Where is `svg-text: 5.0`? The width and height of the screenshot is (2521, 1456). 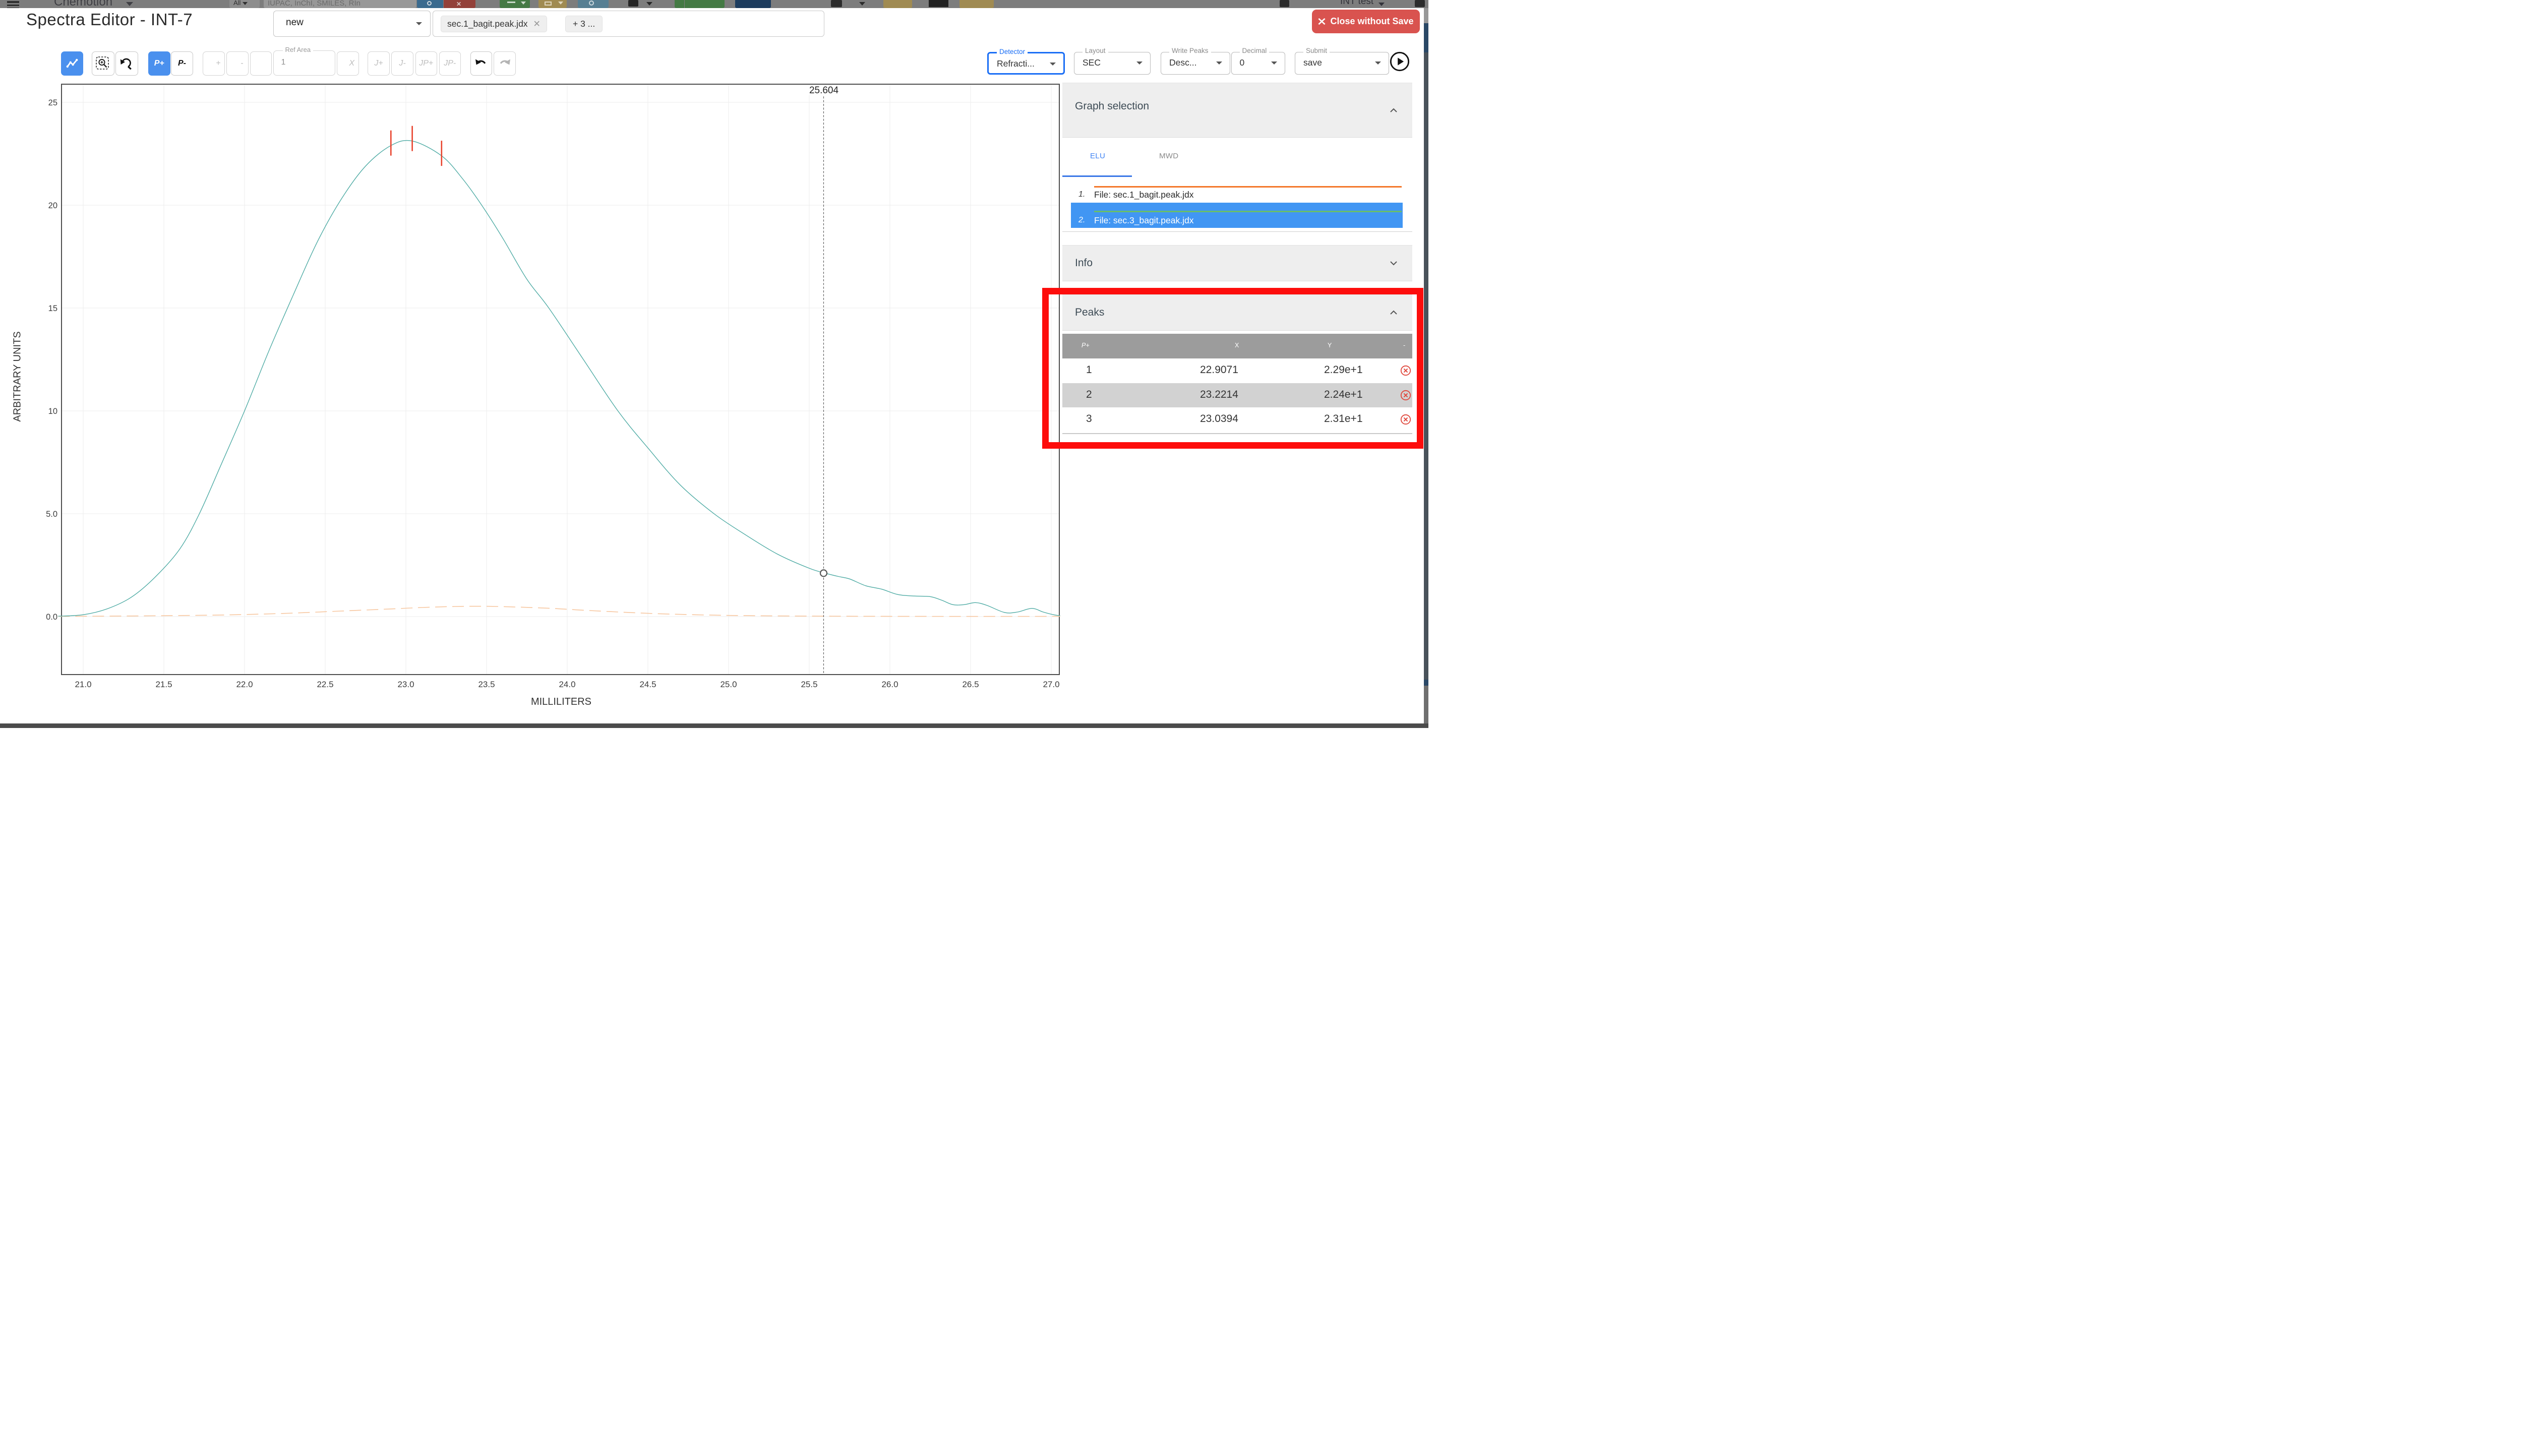
svg-text: 5.0 is located at coordinates (51, 514).